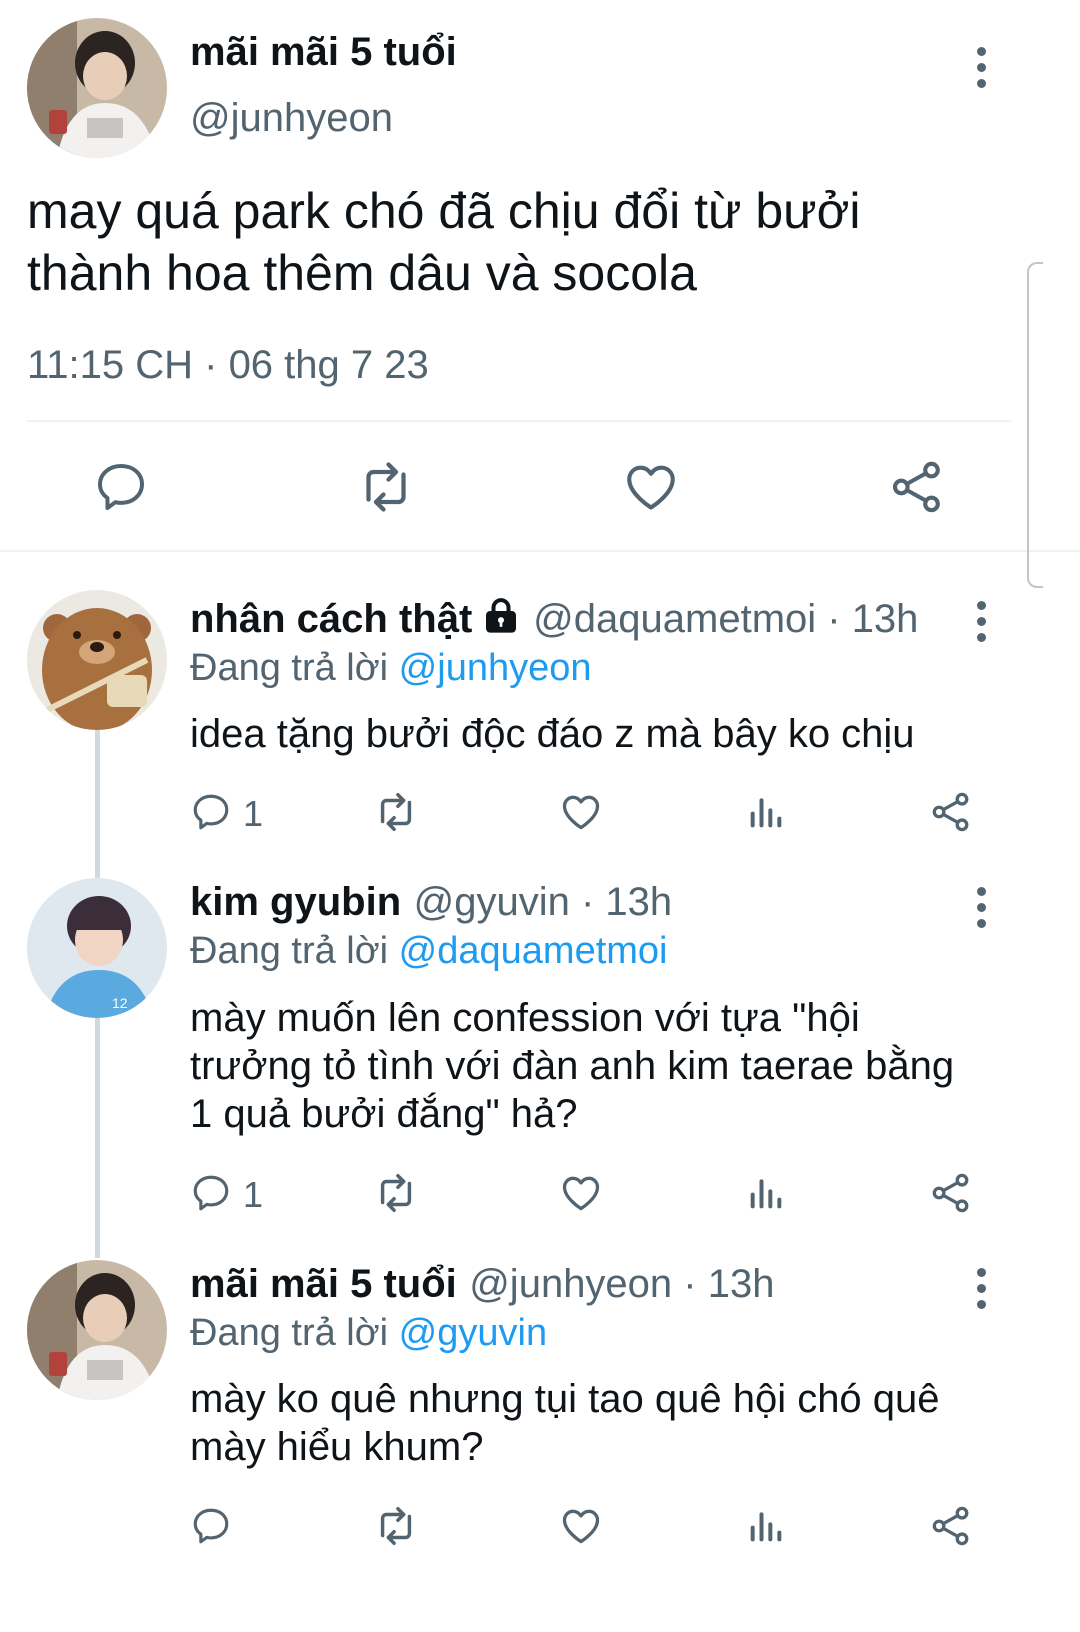 This screenshot has width=1080, height=1632. I want to click on reply-text-line: mày ko quê nhưng tụi tao quê hội chó quê, so click(565, 1399).